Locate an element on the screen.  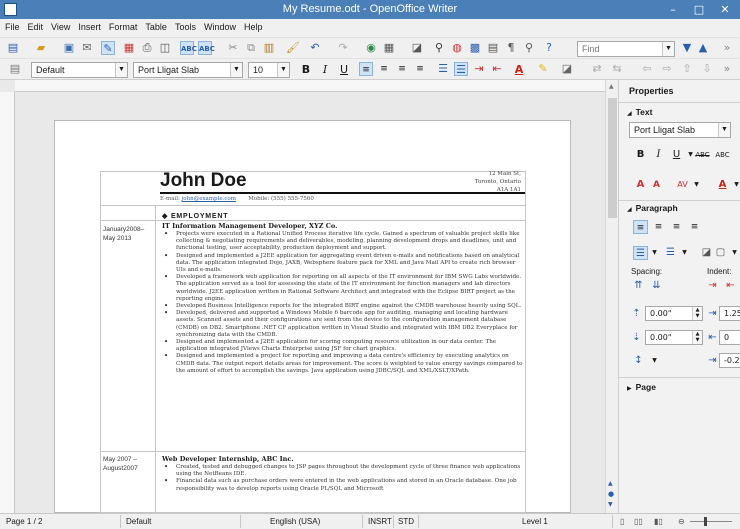
borders-icon: ▢ is located at coordinates (720, 253).